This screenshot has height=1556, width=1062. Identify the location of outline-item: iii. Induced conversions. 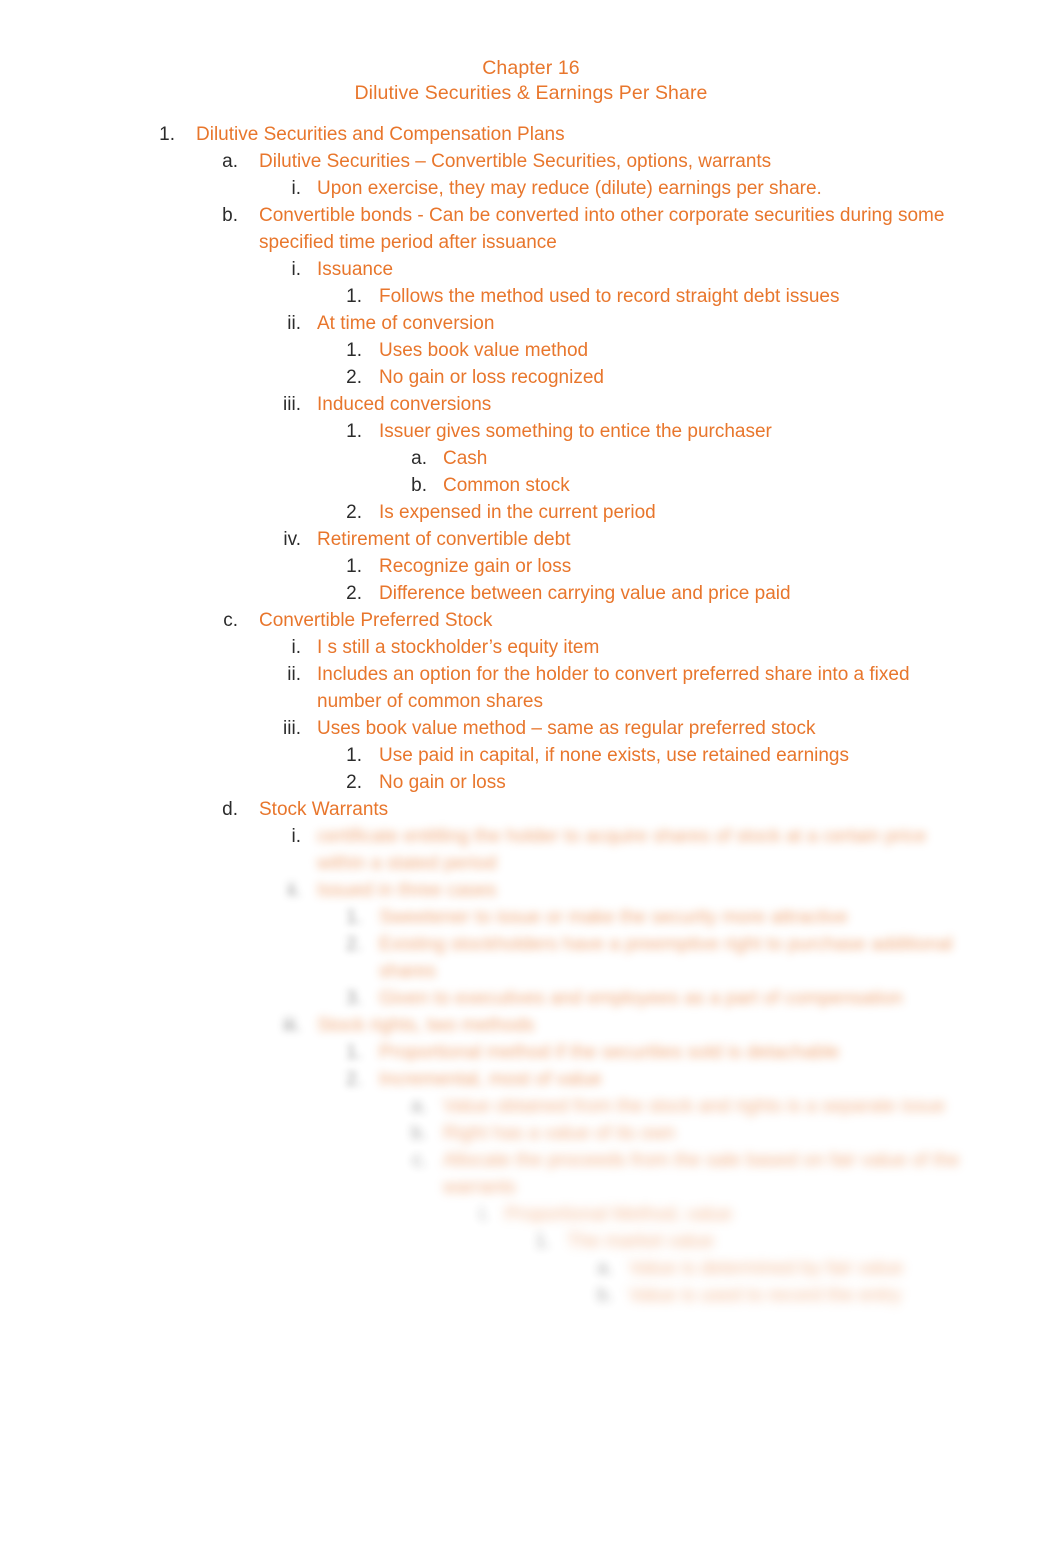
(531, 404).